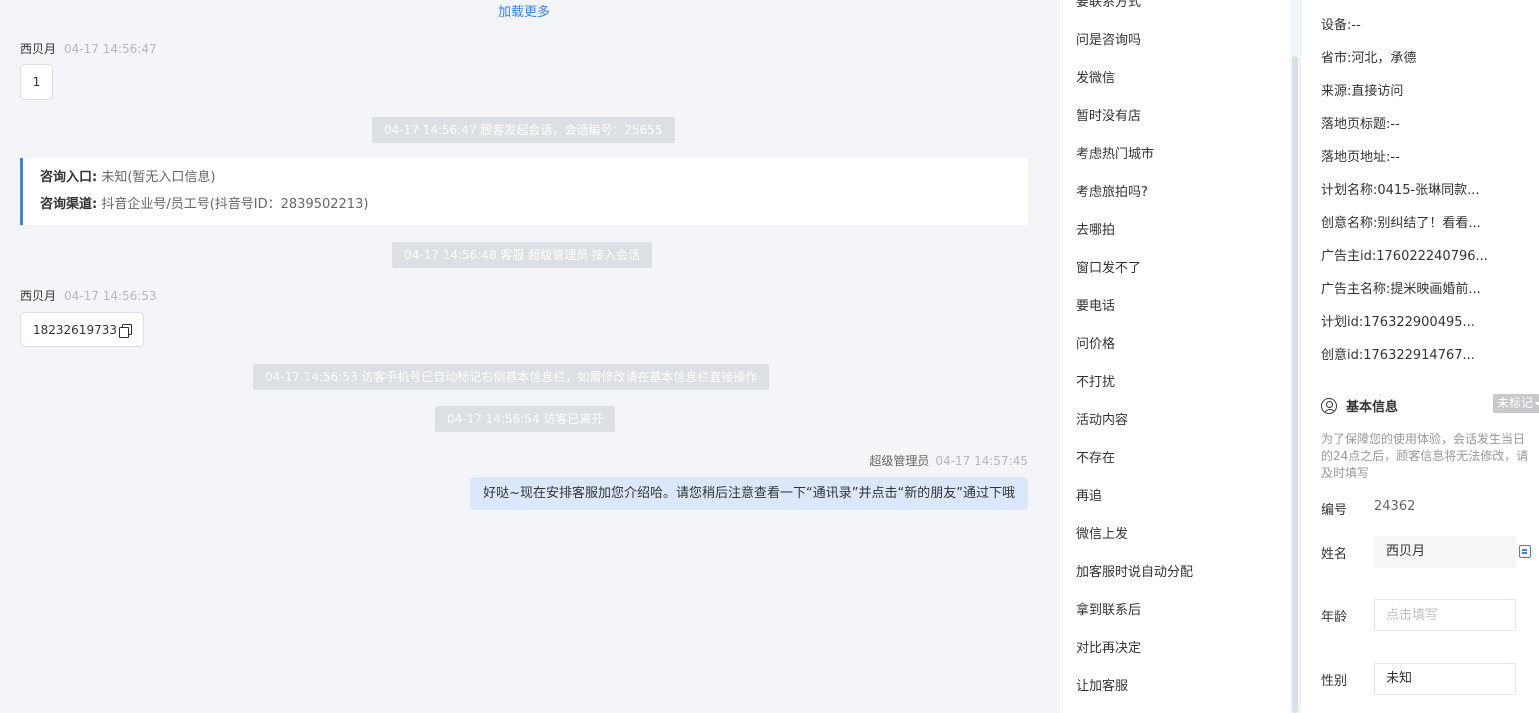 The width and height of the screenshot is (1539, 713). I want to click on visitor-info-row: 落地页标题:--, so click(1426, 122).